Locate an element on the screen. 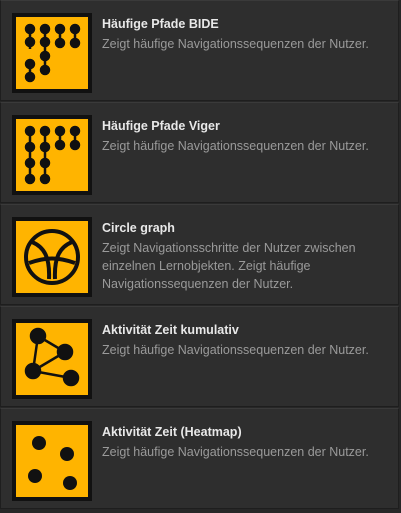  circle-graph-icon is located at coordinates (52, 257).